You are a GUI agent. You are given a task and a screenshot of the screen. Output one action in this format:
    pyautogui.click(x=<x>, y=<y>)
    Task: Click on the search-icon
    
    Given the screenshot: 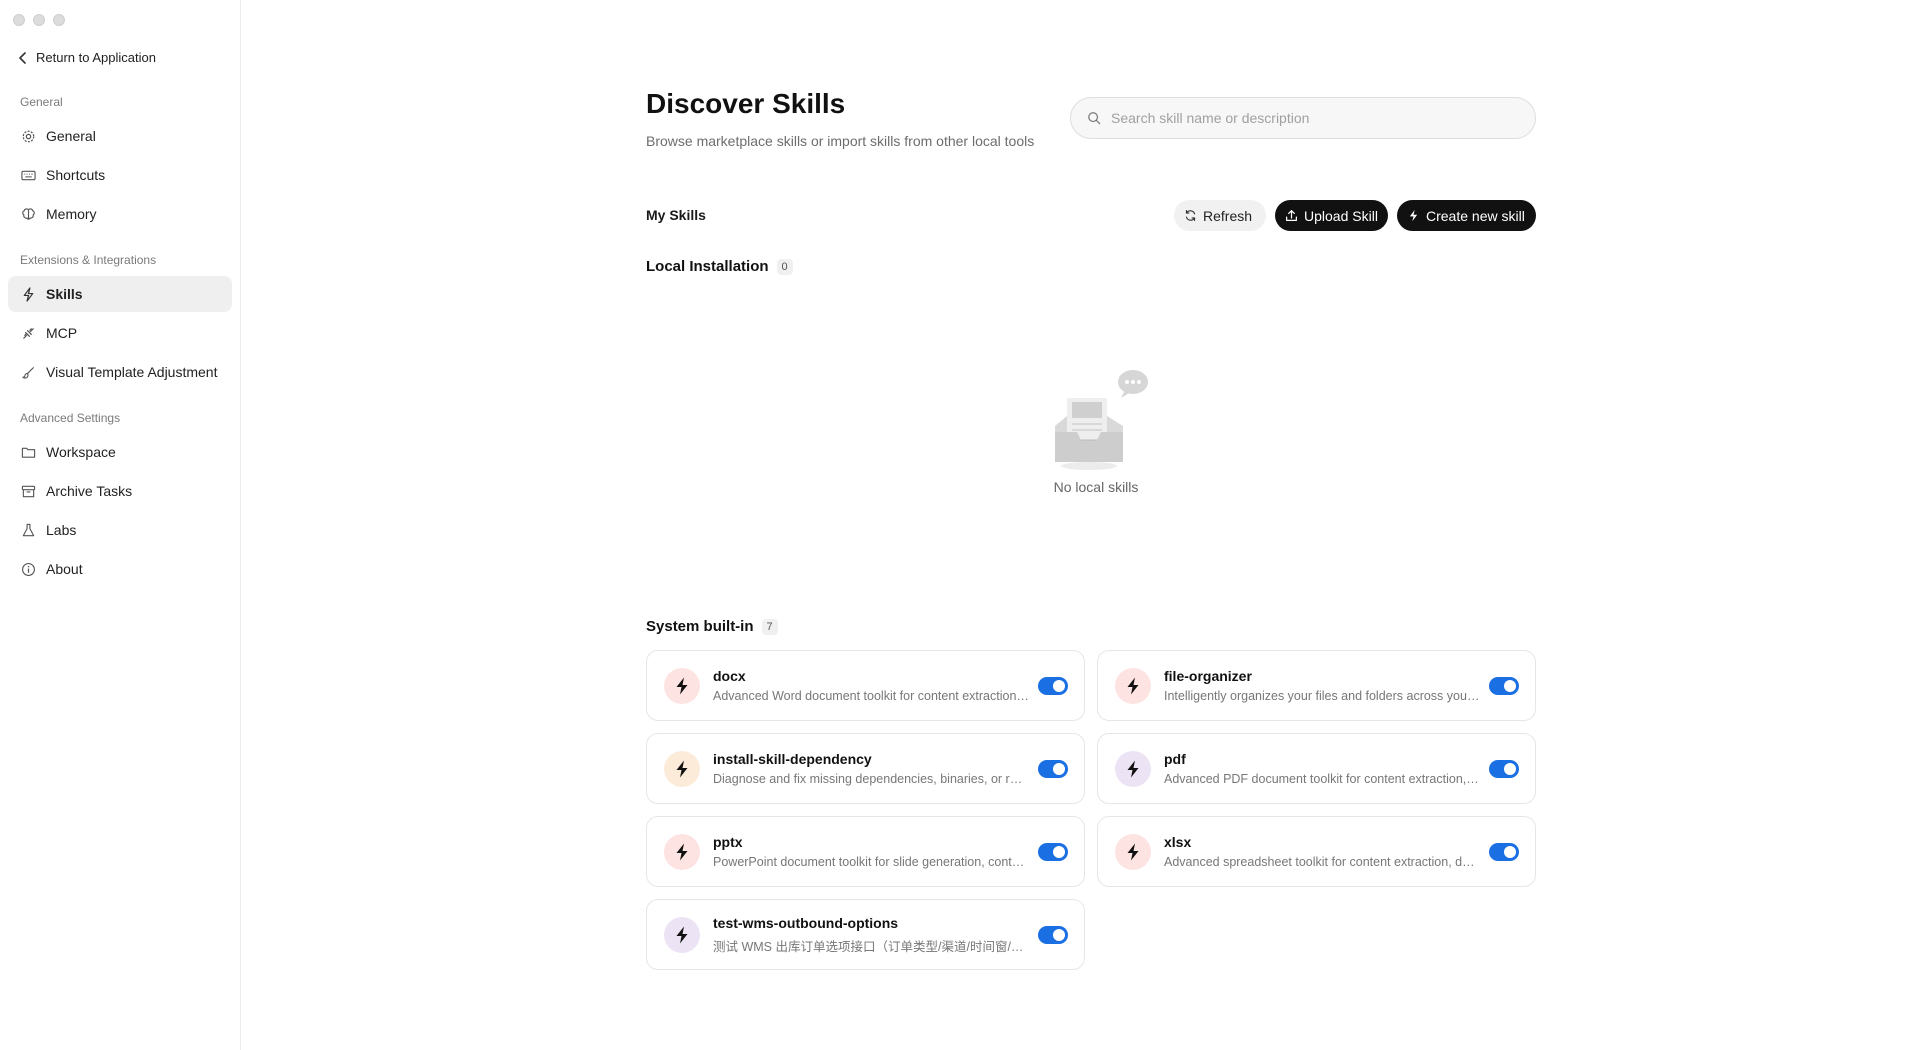 What is the action you would take?
    pyautogui.click(x=1094, y=118)
    